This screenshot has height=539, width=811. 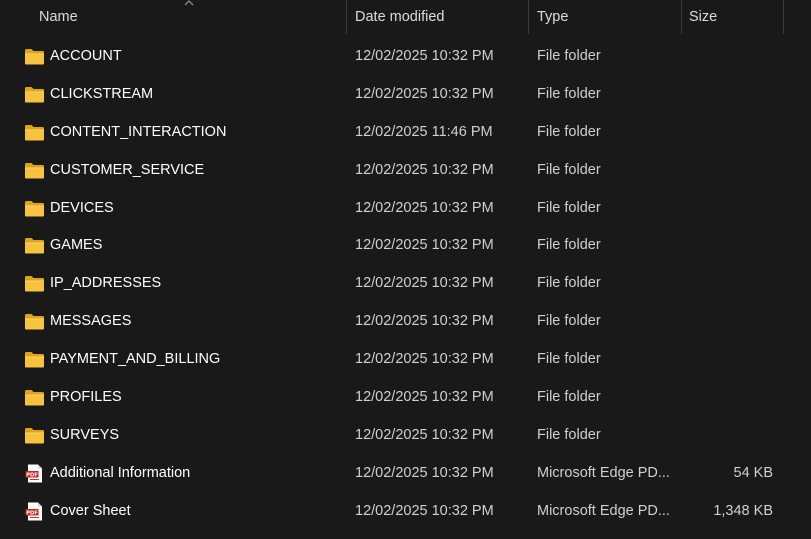 I want to click on file-name: GAMES, so click(x=76, y=245).